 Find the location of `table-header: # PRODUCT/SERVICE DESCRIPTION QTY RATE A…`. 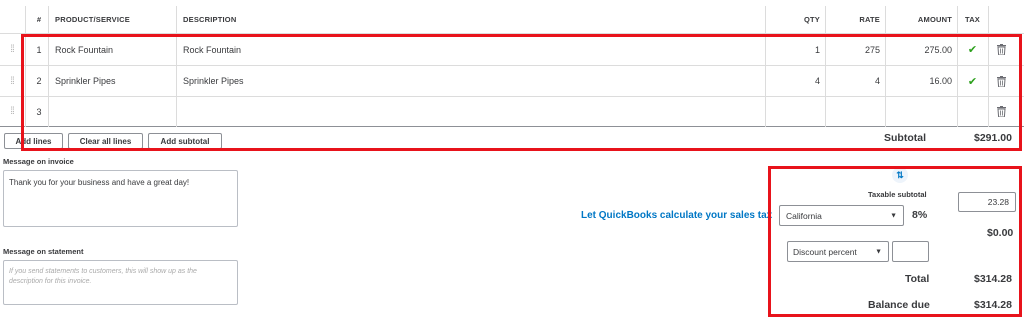

table-header: # PRODUCT/SERVICE DESCRIPTION QTY RATE A… is located at coordinates (512, 20).